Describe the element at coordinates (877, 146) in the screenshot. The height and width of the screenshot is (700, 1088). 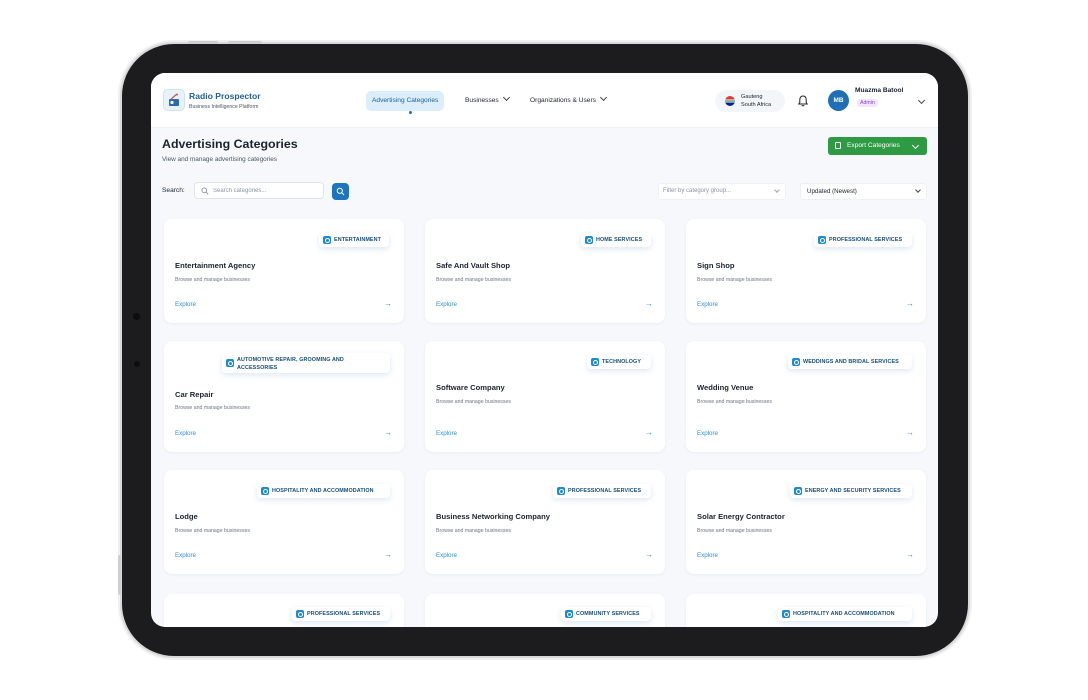
I see `export-categories-button: Export Categories` at that location.